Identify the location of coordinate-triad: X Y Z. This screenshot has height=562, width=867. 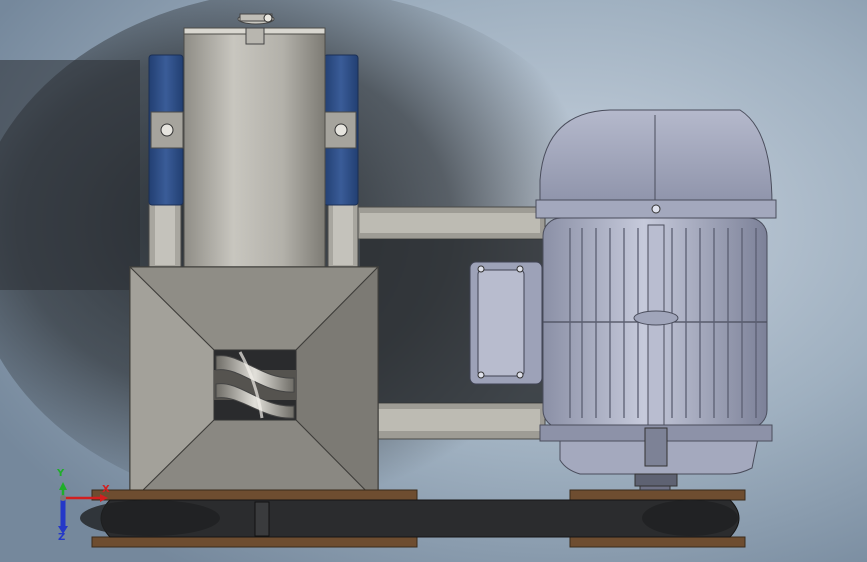
(80, 508).